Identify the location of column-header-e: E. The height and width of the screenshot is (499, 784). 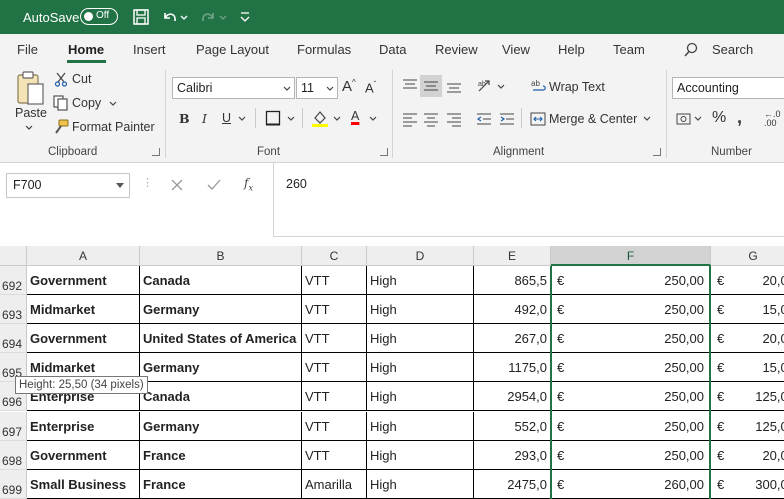
(512, 256).